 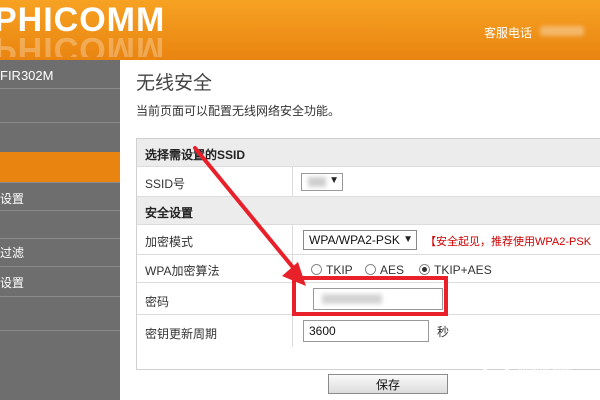 What do you see at coordinates (424, 269) in the screenshot?
I see `radio-tkip-aes` at bounding box center [424, 269].